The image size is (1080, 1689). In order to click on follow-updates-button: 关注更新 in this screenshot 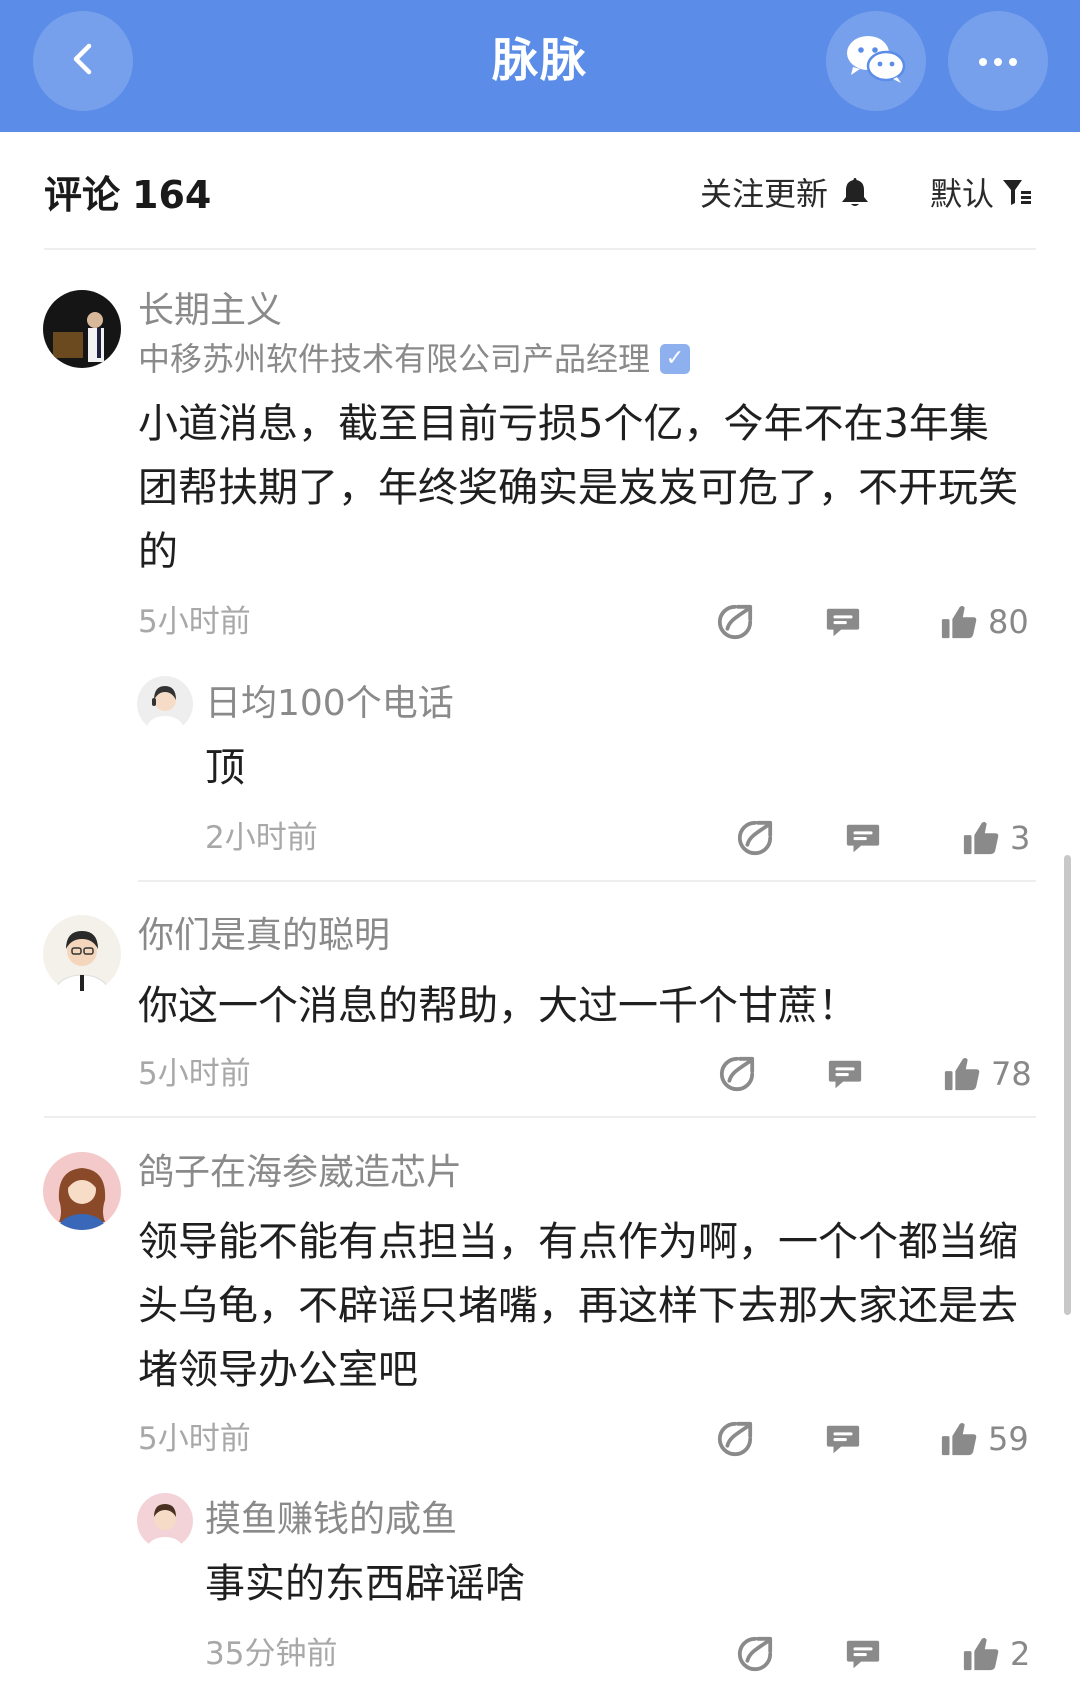, I will do `click(785, 194)`.